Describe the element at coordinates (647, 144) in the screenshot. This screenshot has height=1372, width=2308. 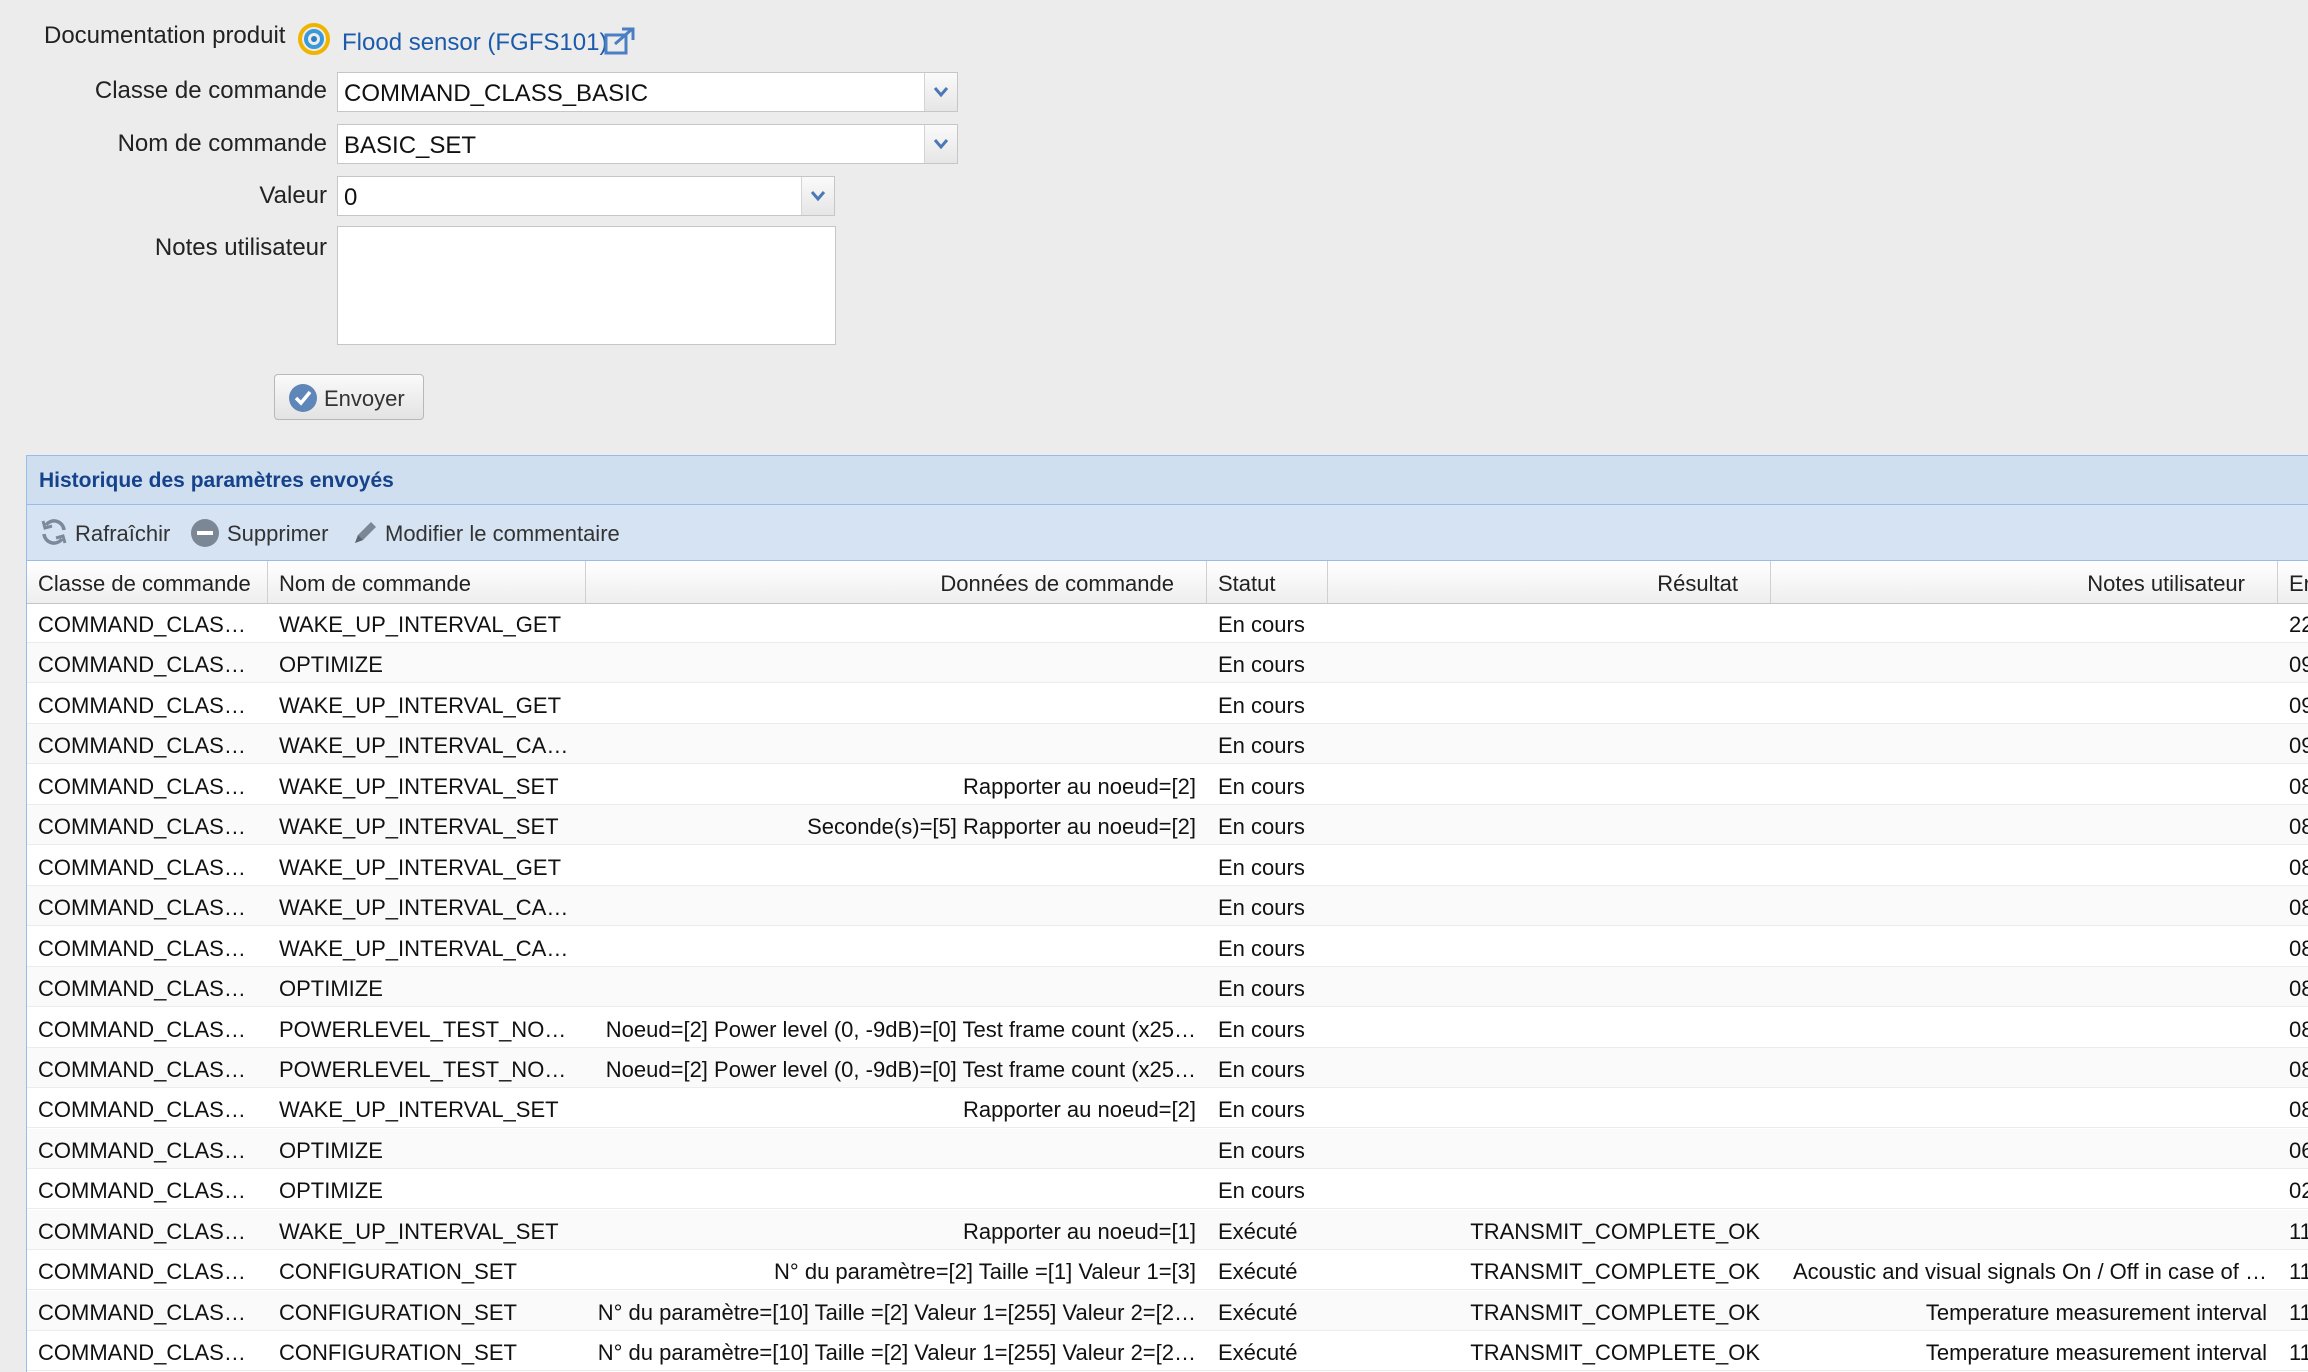
I see `command-name-combo: BASIC_SET` at that location.